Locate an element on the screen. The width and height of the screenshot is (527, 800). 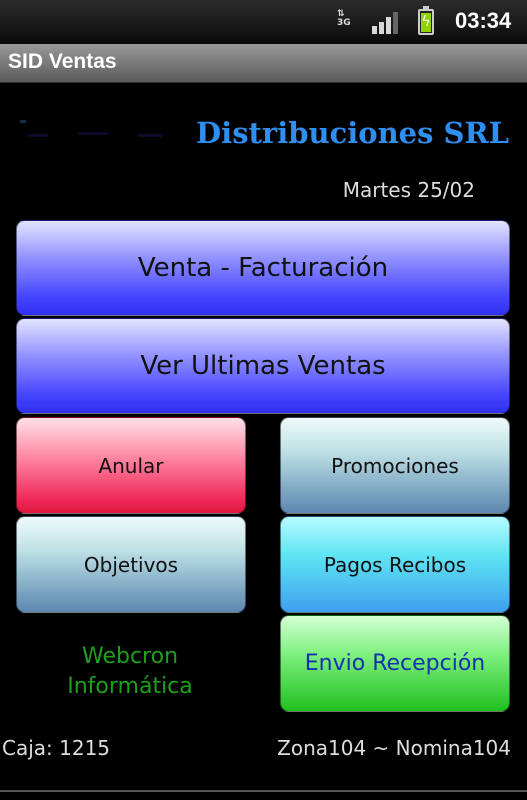
anular-button: Anular is located at coordinates (131, 465).